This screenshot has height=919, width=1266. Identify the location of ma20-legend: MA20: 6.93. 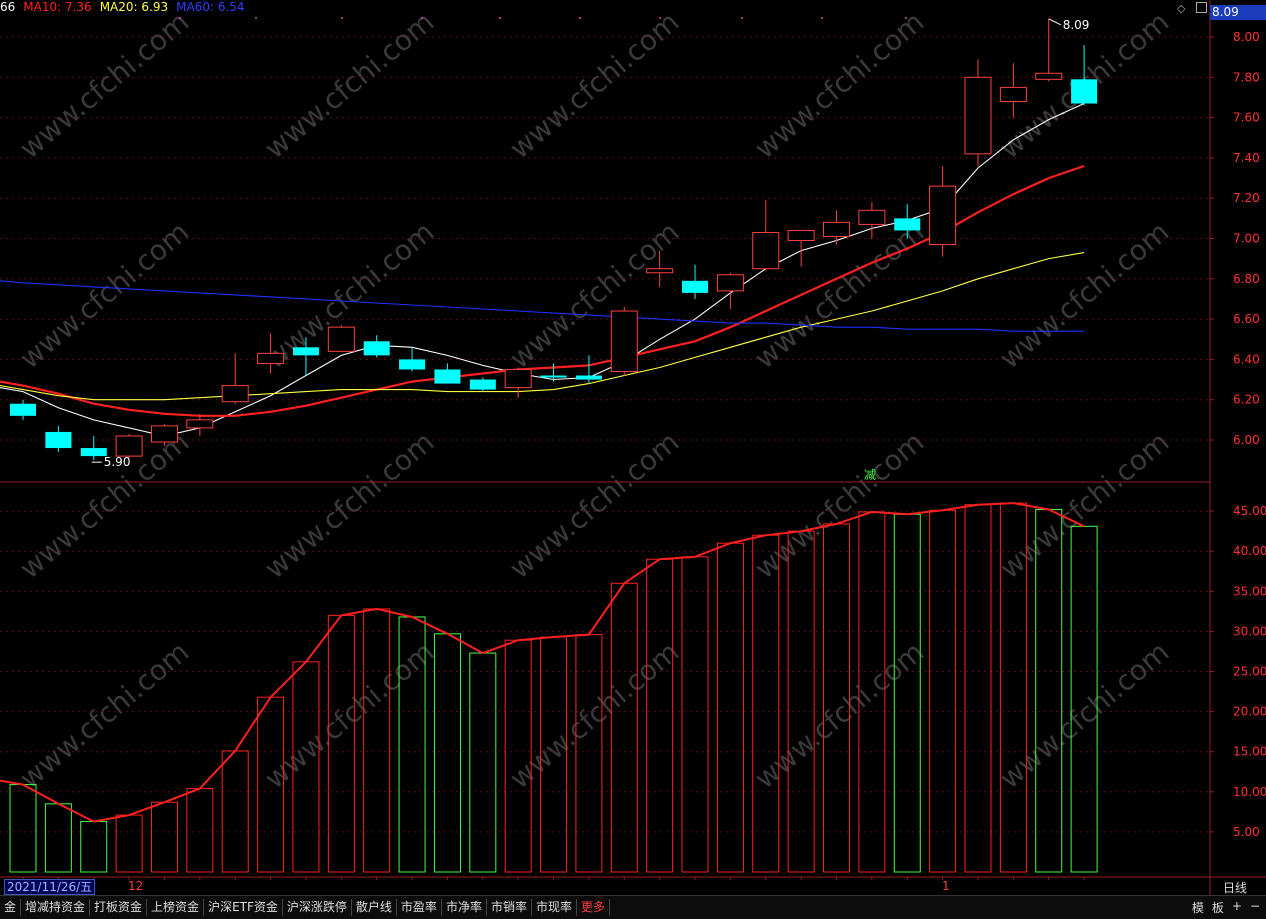
(134, 7).